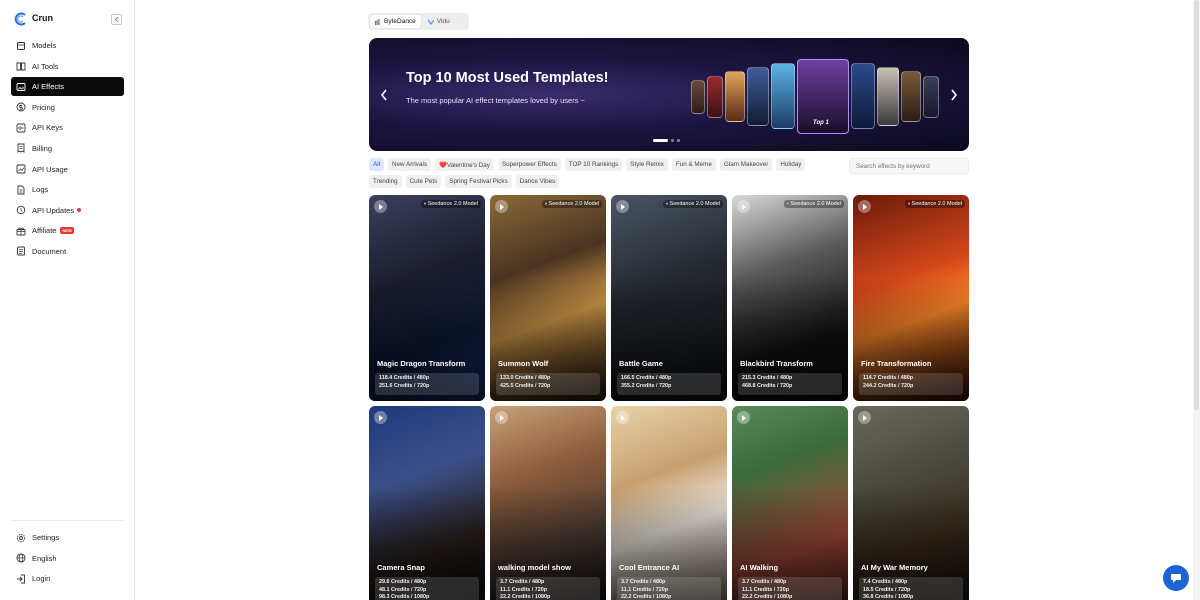  I want to click on filter-chip: Dance Vibes, so click(537, 181).